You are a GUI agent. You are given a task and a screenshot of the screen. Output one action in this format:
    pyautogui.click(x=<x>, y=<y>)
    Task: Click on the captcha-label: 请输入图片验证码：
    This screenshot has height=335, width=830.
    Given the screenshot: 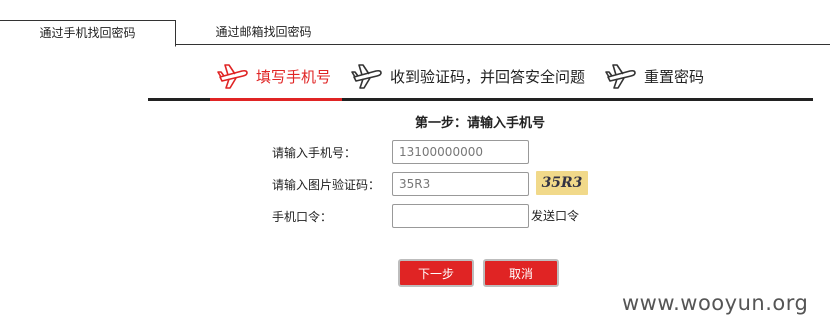 What is the action you would take?
    pyautogui.click(x=326, y=184)
    